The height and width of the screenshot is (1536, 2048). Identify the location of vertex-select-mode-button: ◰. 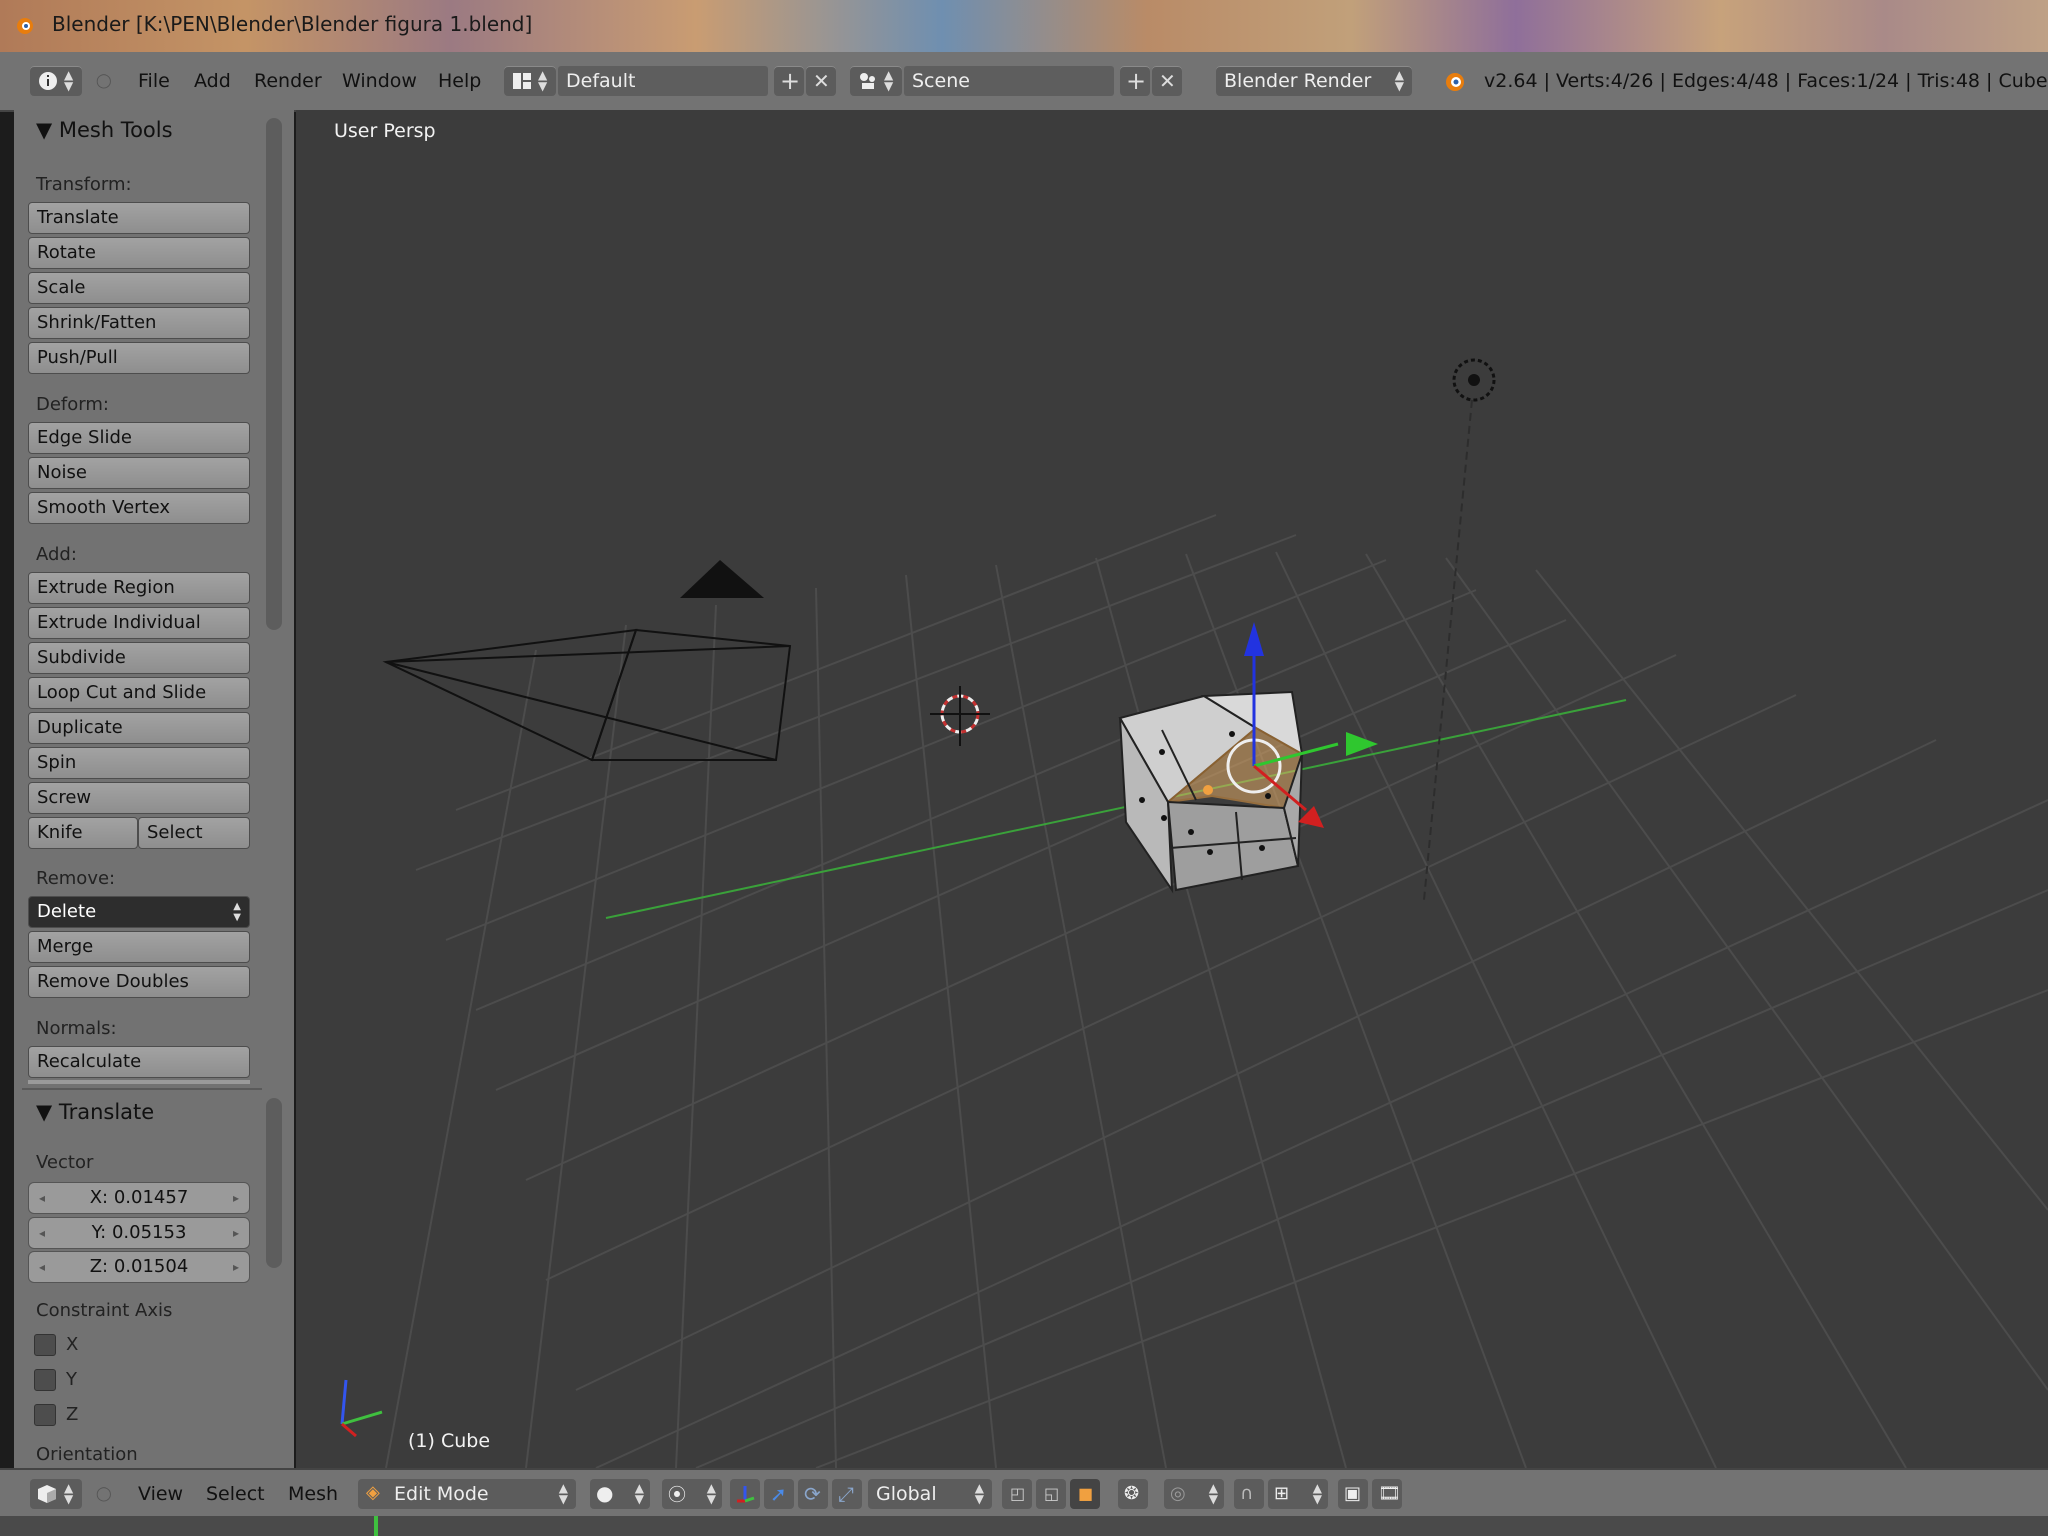
(1017, 1494).